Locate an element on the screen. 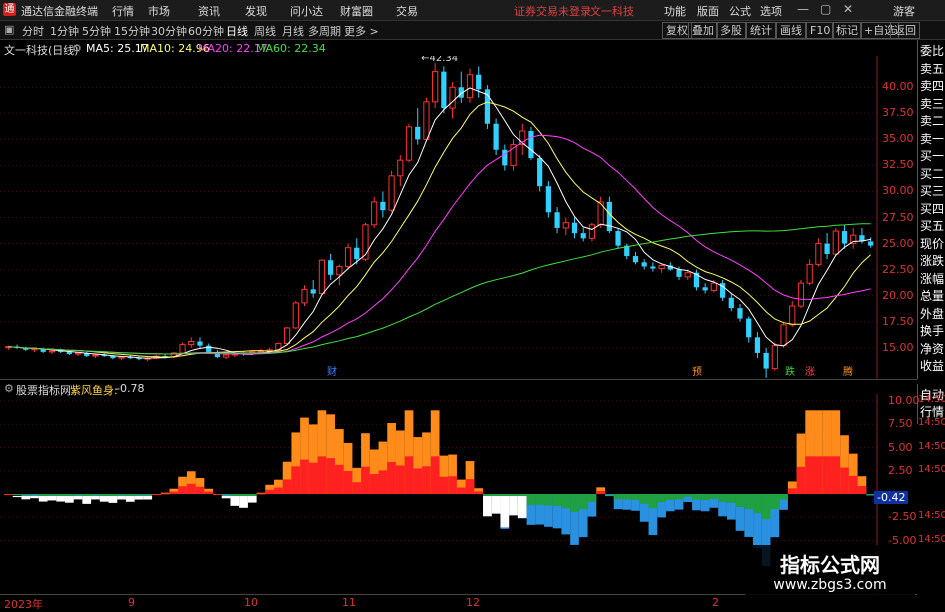  period-tab-1min: 1分钟 is located at coordinates (64, 31).